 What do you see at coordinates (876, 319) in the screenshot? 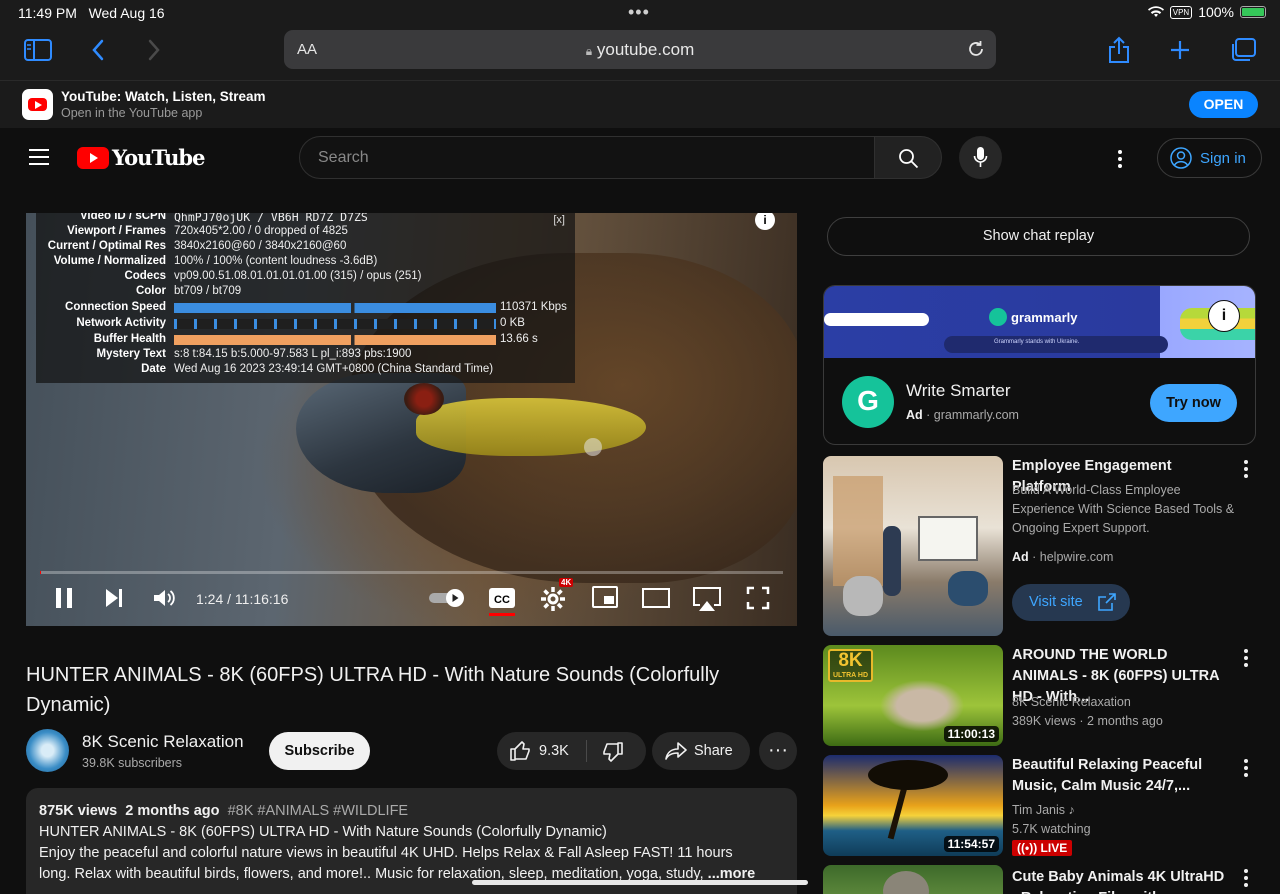
I see `banner-decoration` at bounding box center [876, 319].